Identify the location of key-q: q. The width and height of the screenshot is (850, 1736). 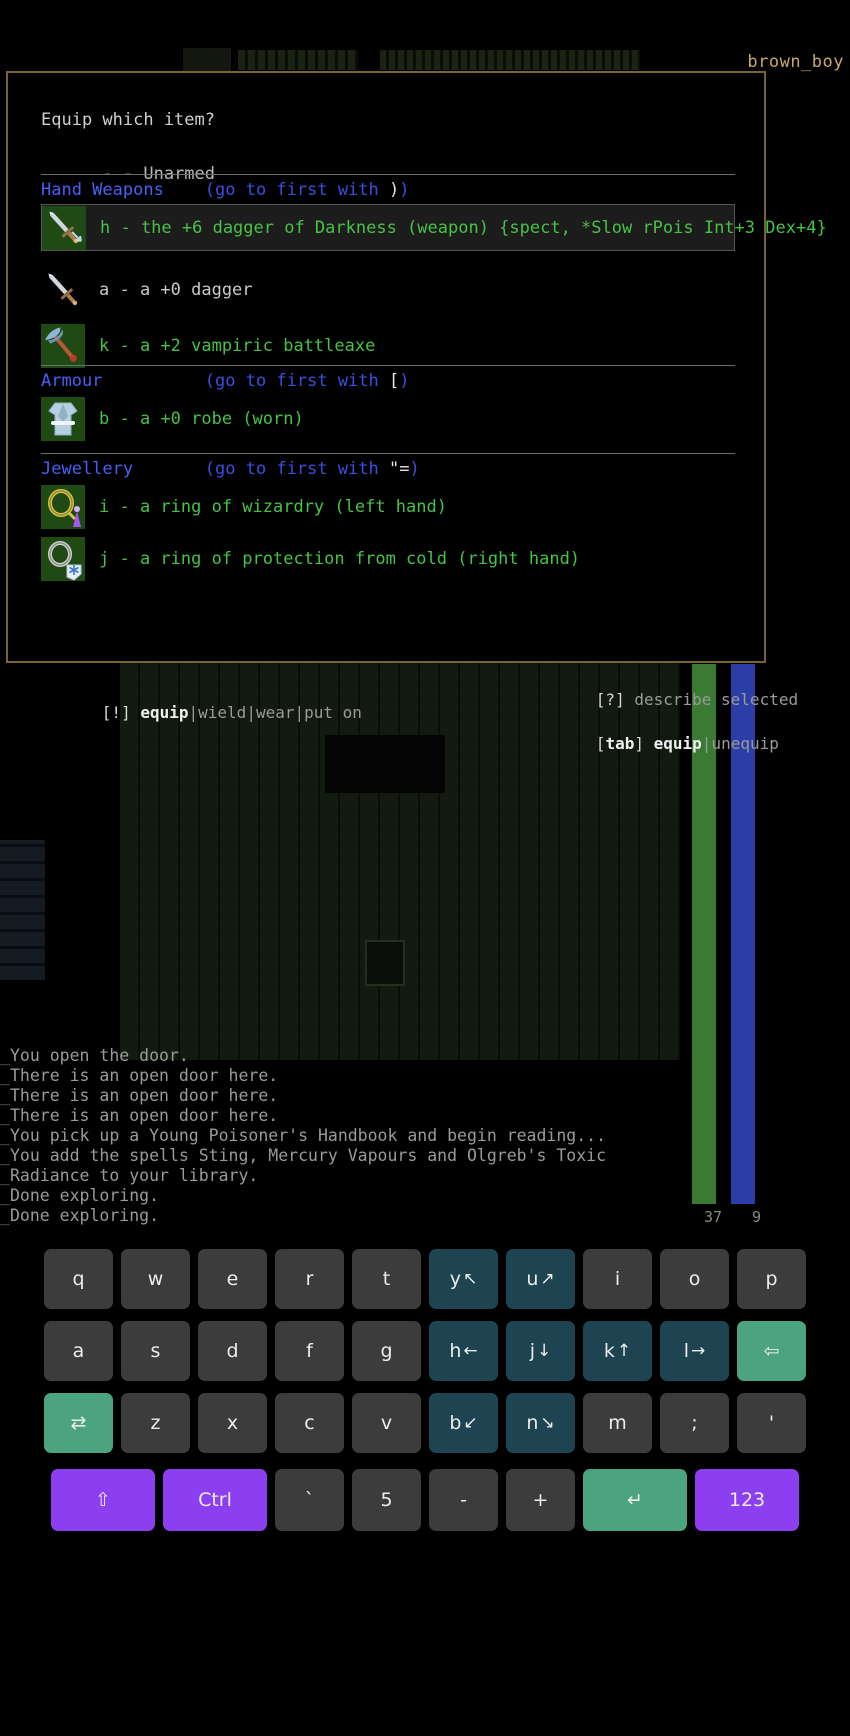
(78, 1279).